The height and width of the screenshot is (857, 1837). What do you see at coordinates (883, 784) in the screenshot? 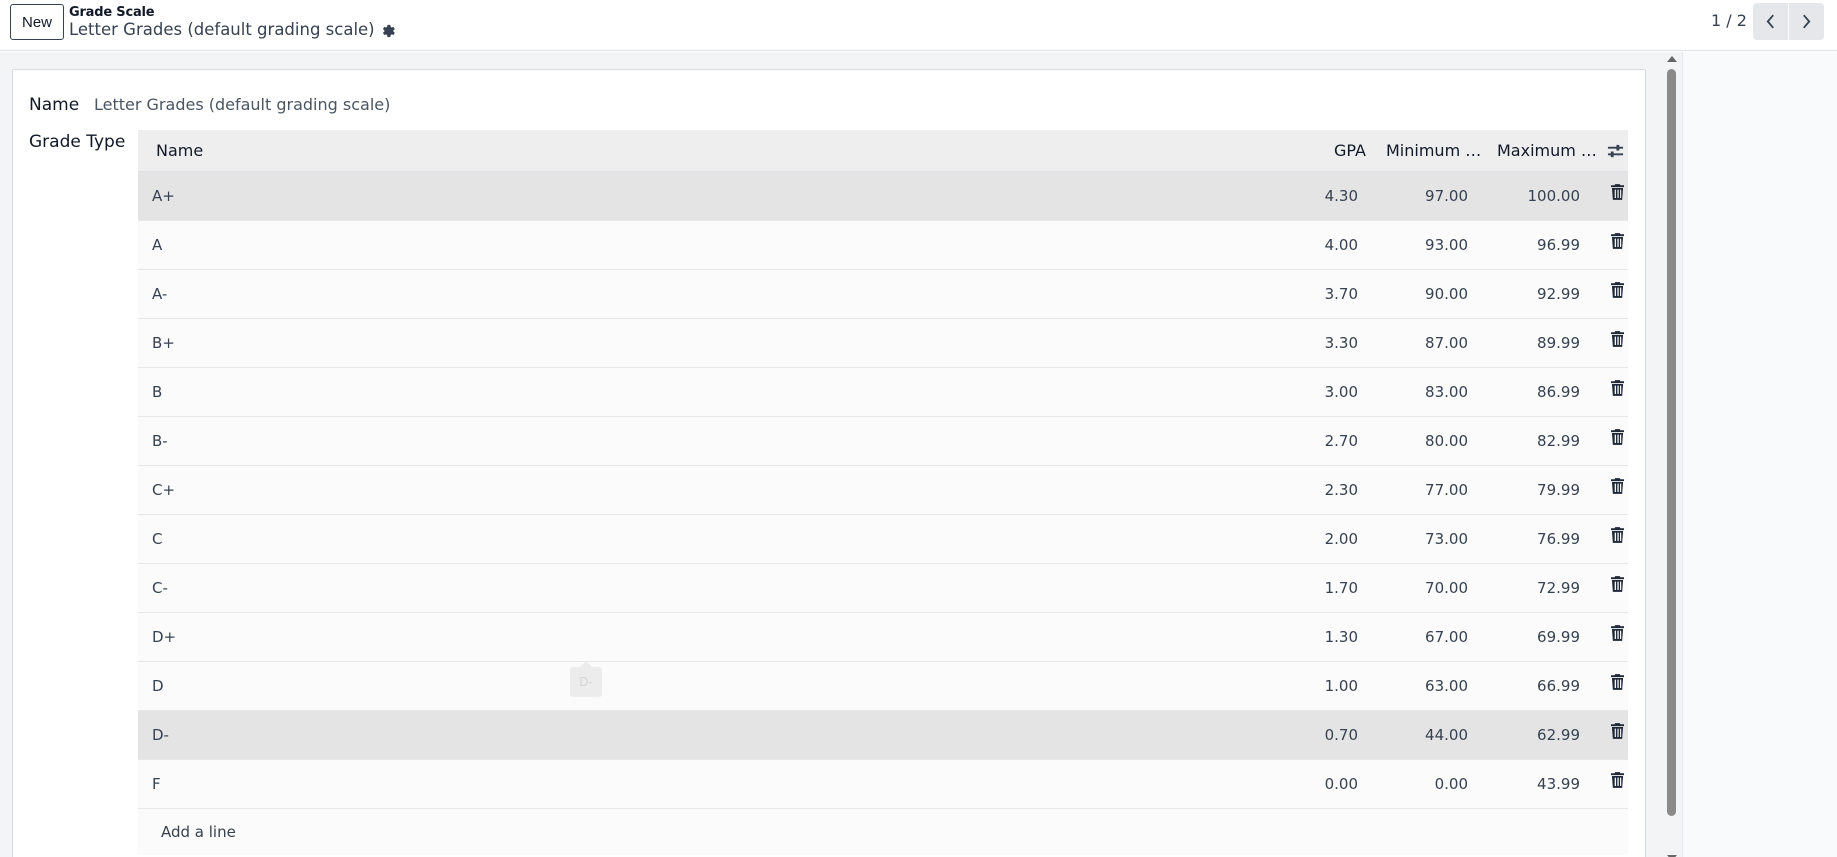
I see `table-row: F 0.00 0.00 43.99` at bounding box center [883, 784].